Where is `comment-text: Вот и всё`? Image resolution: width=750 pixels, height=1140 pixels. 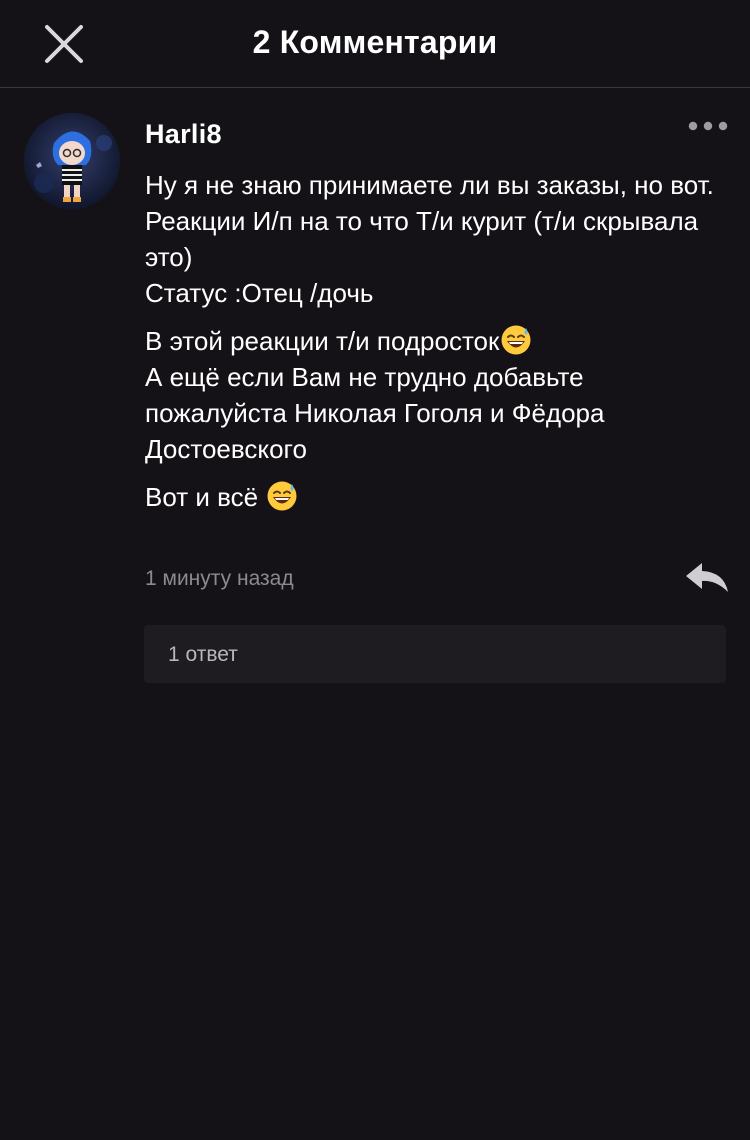
comment-text: Вот и всё is located at coordinates (205, 497).